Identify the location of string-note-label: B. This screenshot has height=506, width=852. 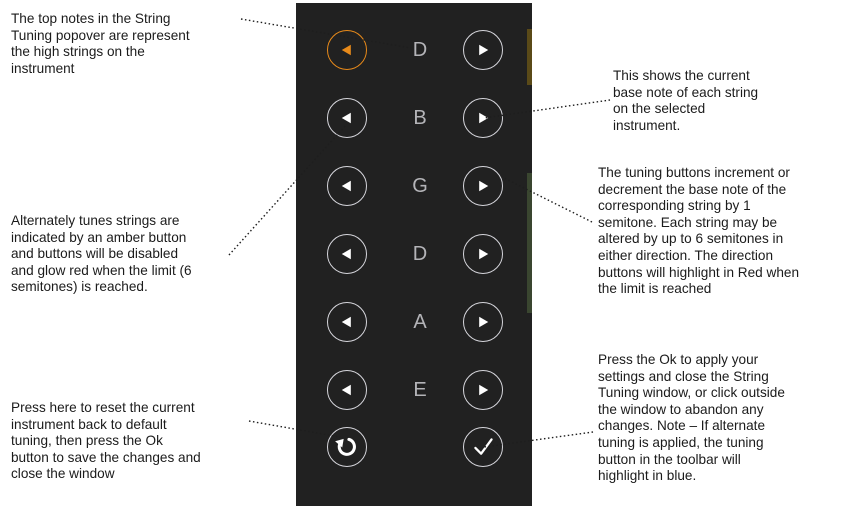
(420, 118).